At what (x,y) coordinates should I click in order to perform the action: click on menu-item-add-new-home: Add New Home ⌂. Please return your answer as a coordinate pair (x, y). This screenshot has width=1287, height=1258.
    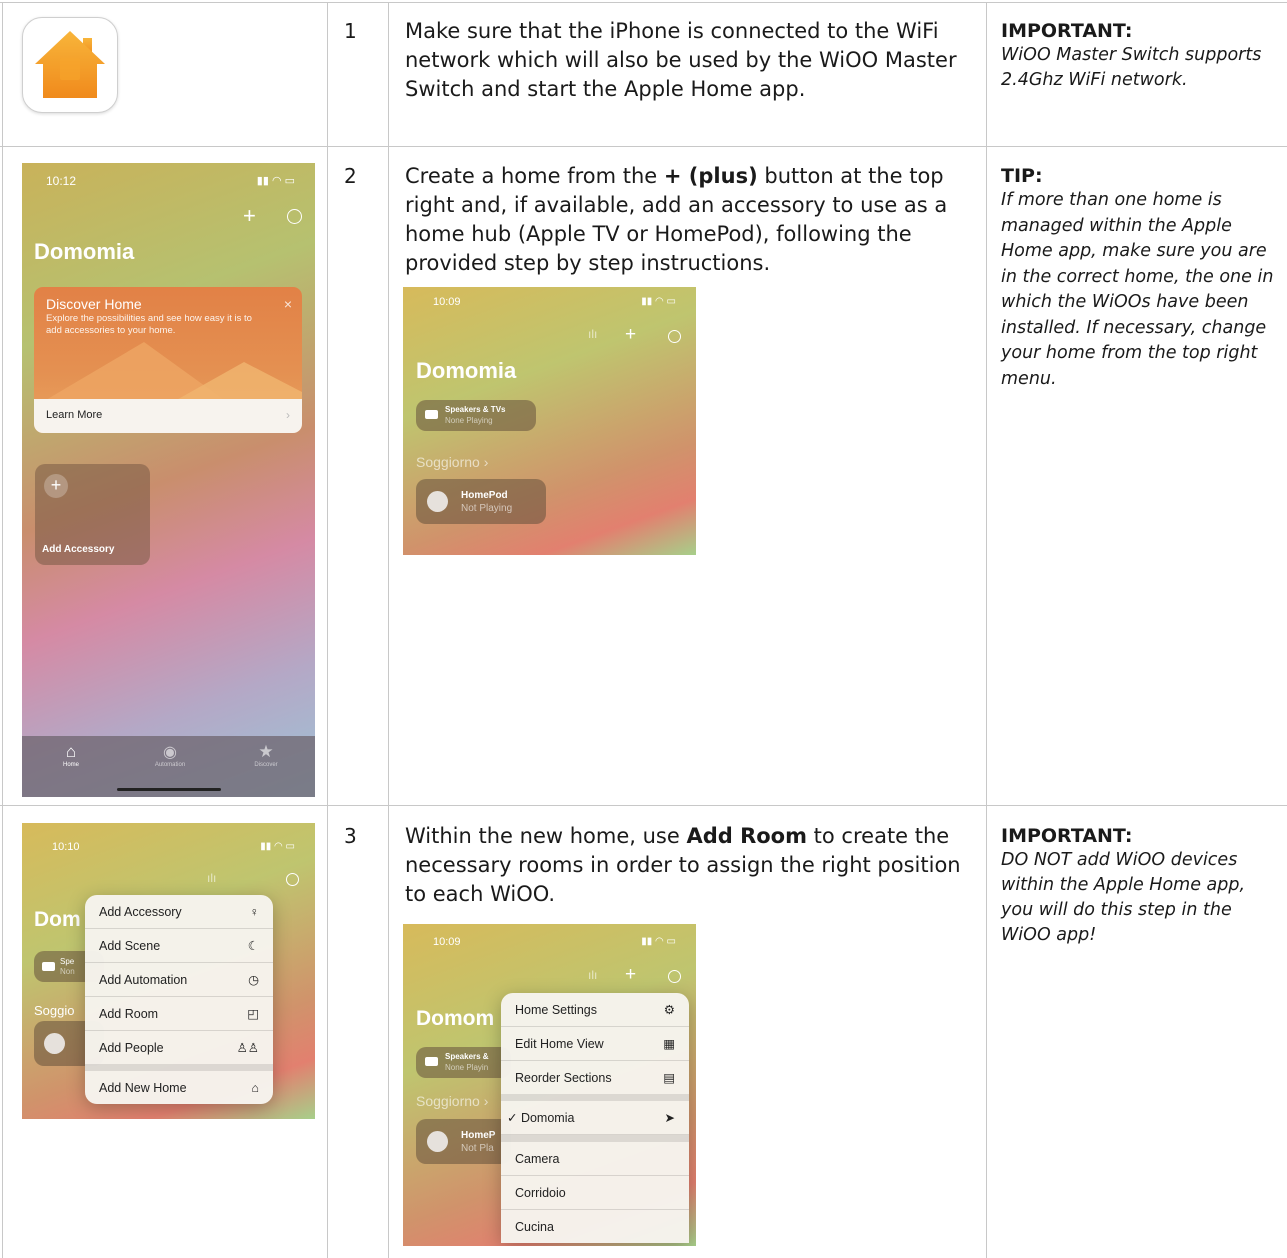
    Looking at the image, I should click on (179, 1087).